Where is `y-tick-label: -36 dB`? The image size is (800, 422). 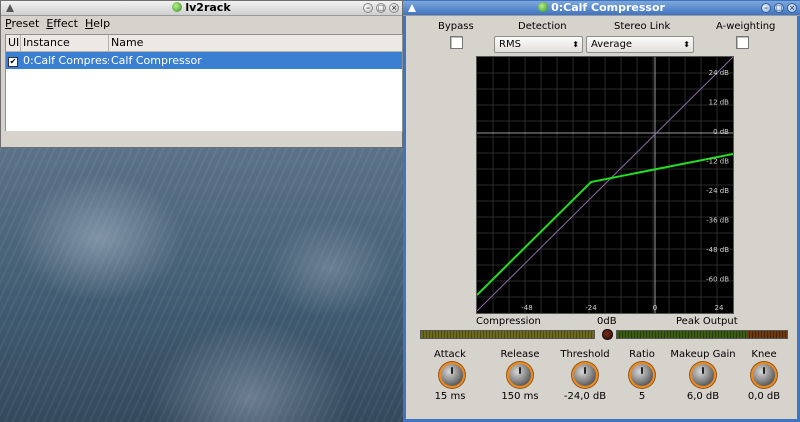 y-tick-label: -36 dB is located at coordinates (717, 221).